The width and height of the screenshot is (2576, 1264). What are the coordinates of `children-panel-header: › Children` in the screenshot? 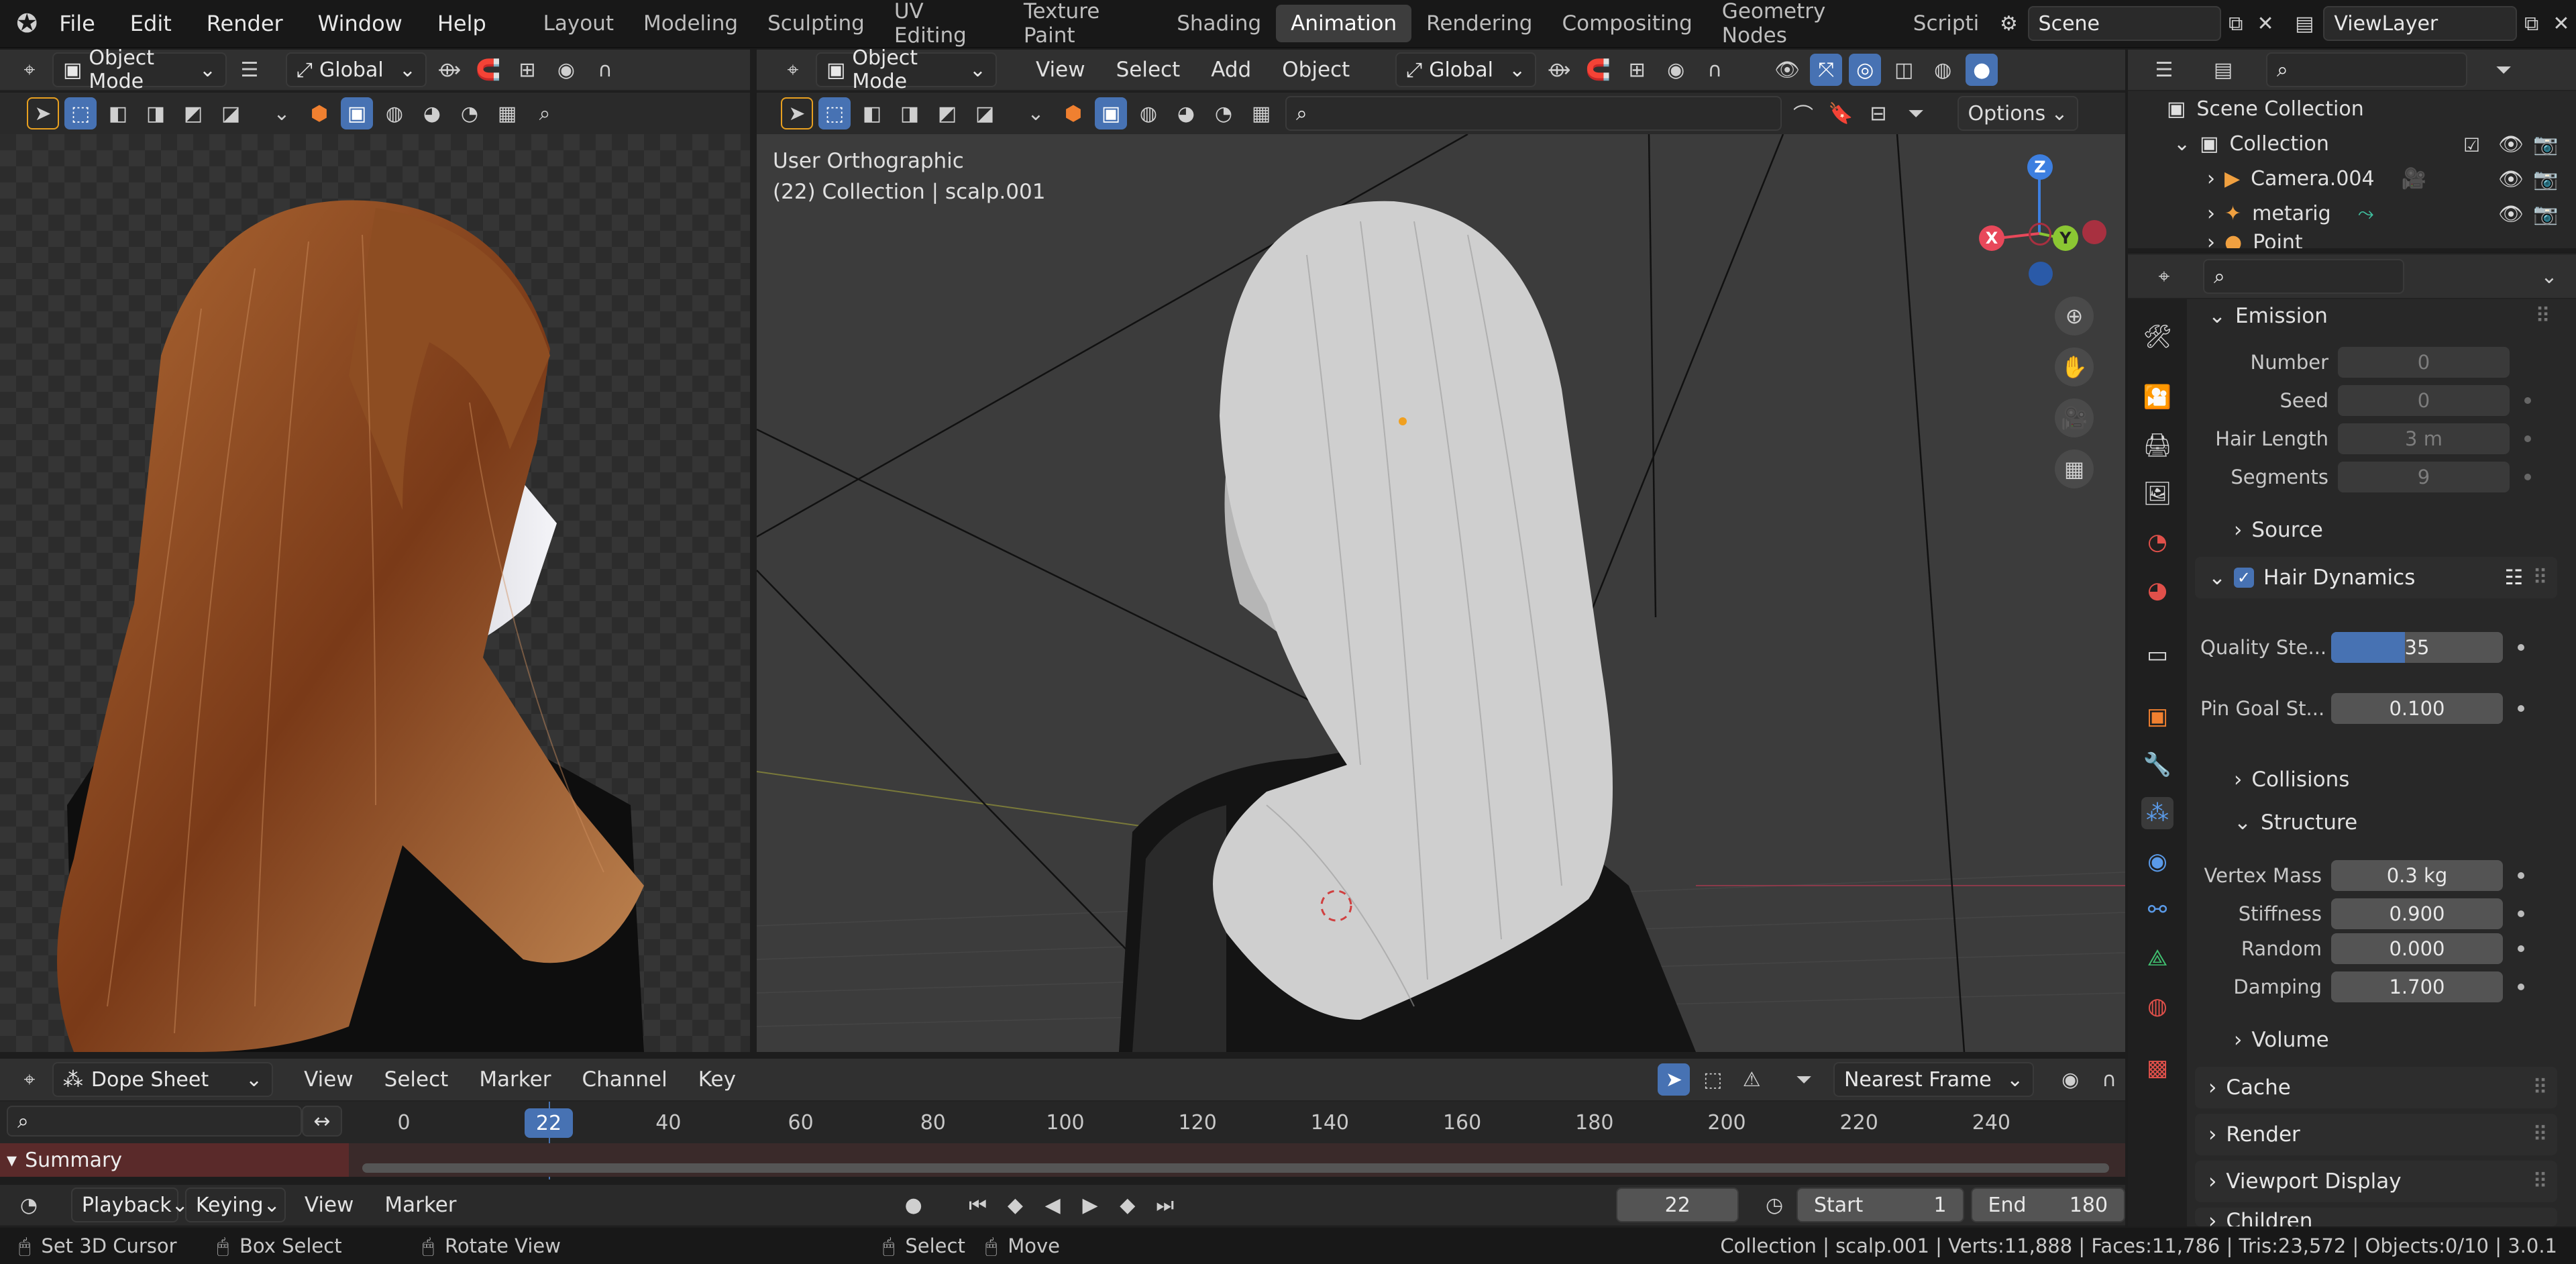 It's located at (2376, 1217).